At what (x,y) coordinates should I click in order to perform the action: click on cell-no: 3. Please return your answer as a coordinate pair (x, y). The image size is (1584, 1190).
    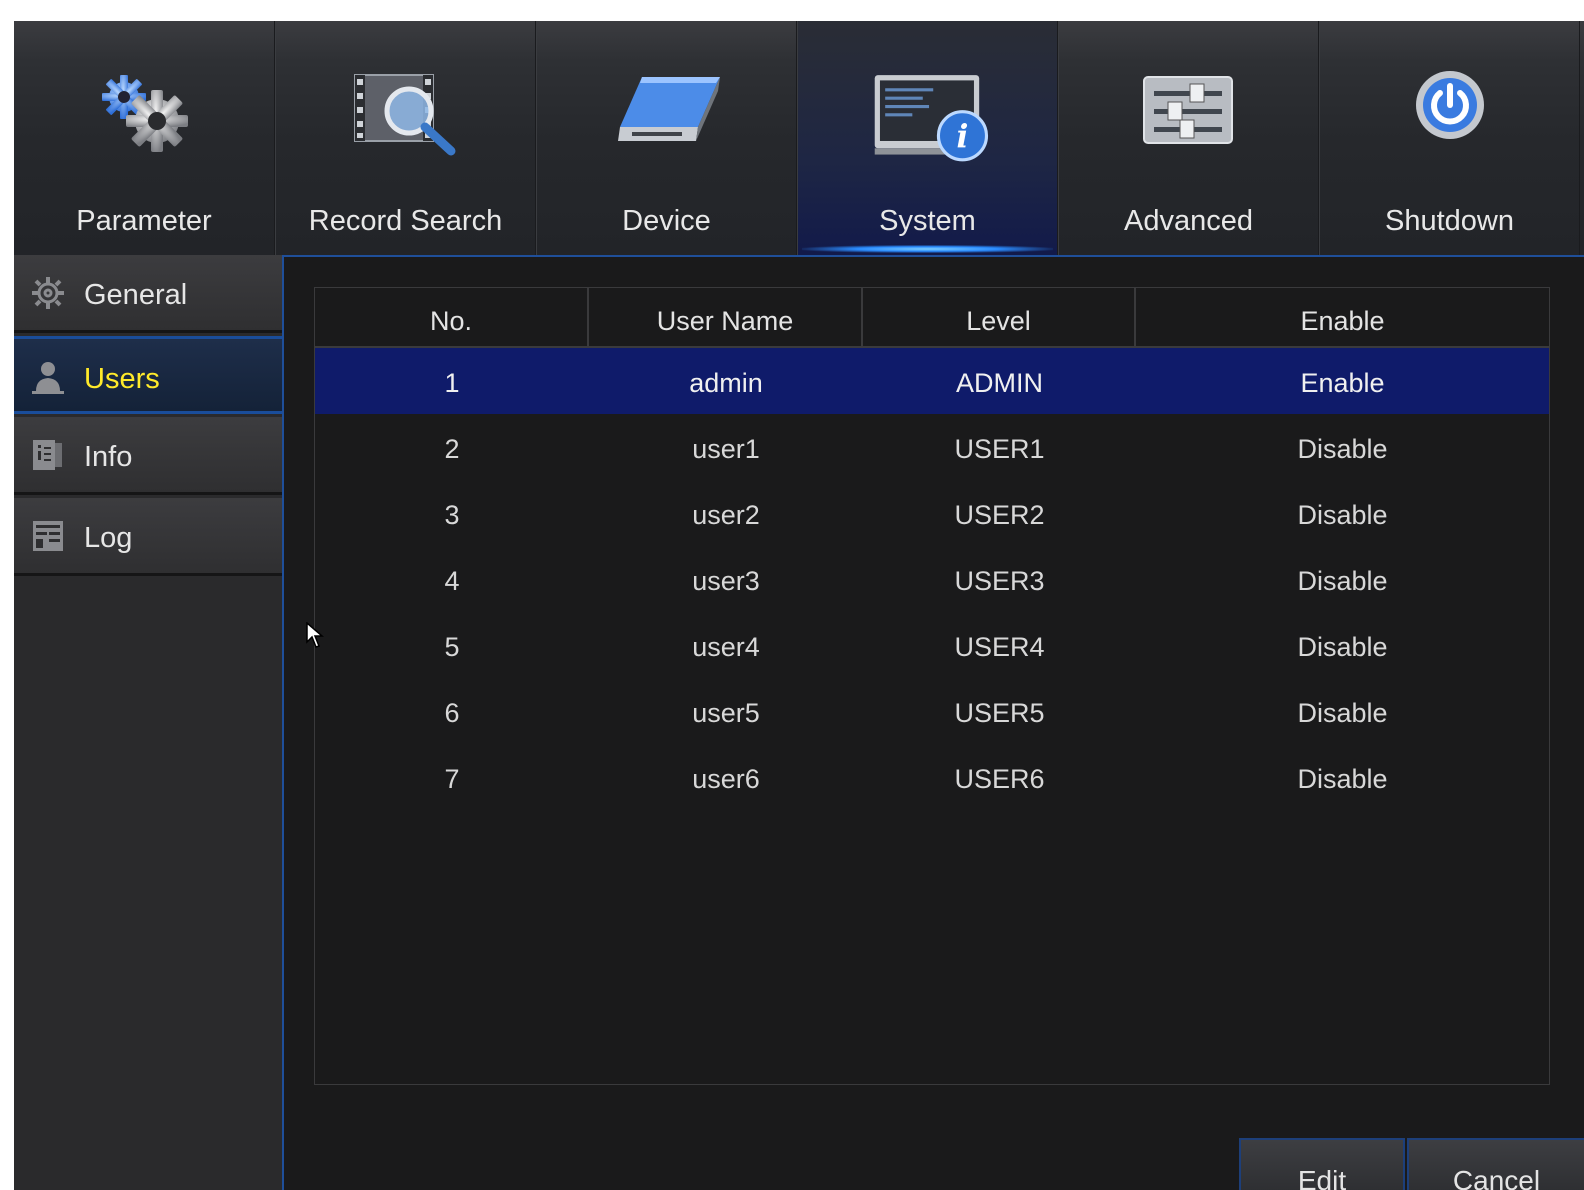
    Looking at the image, I should click on (452, 515).